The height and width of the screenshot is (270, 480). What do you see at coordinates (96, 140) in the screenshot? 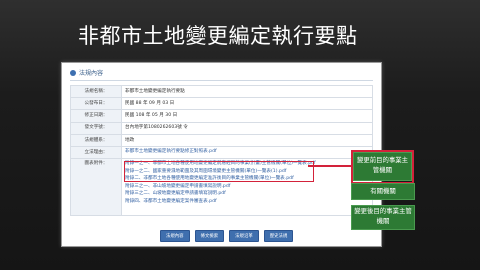
I see `row-label: 法規體系：` at bounding box center [96, 140].